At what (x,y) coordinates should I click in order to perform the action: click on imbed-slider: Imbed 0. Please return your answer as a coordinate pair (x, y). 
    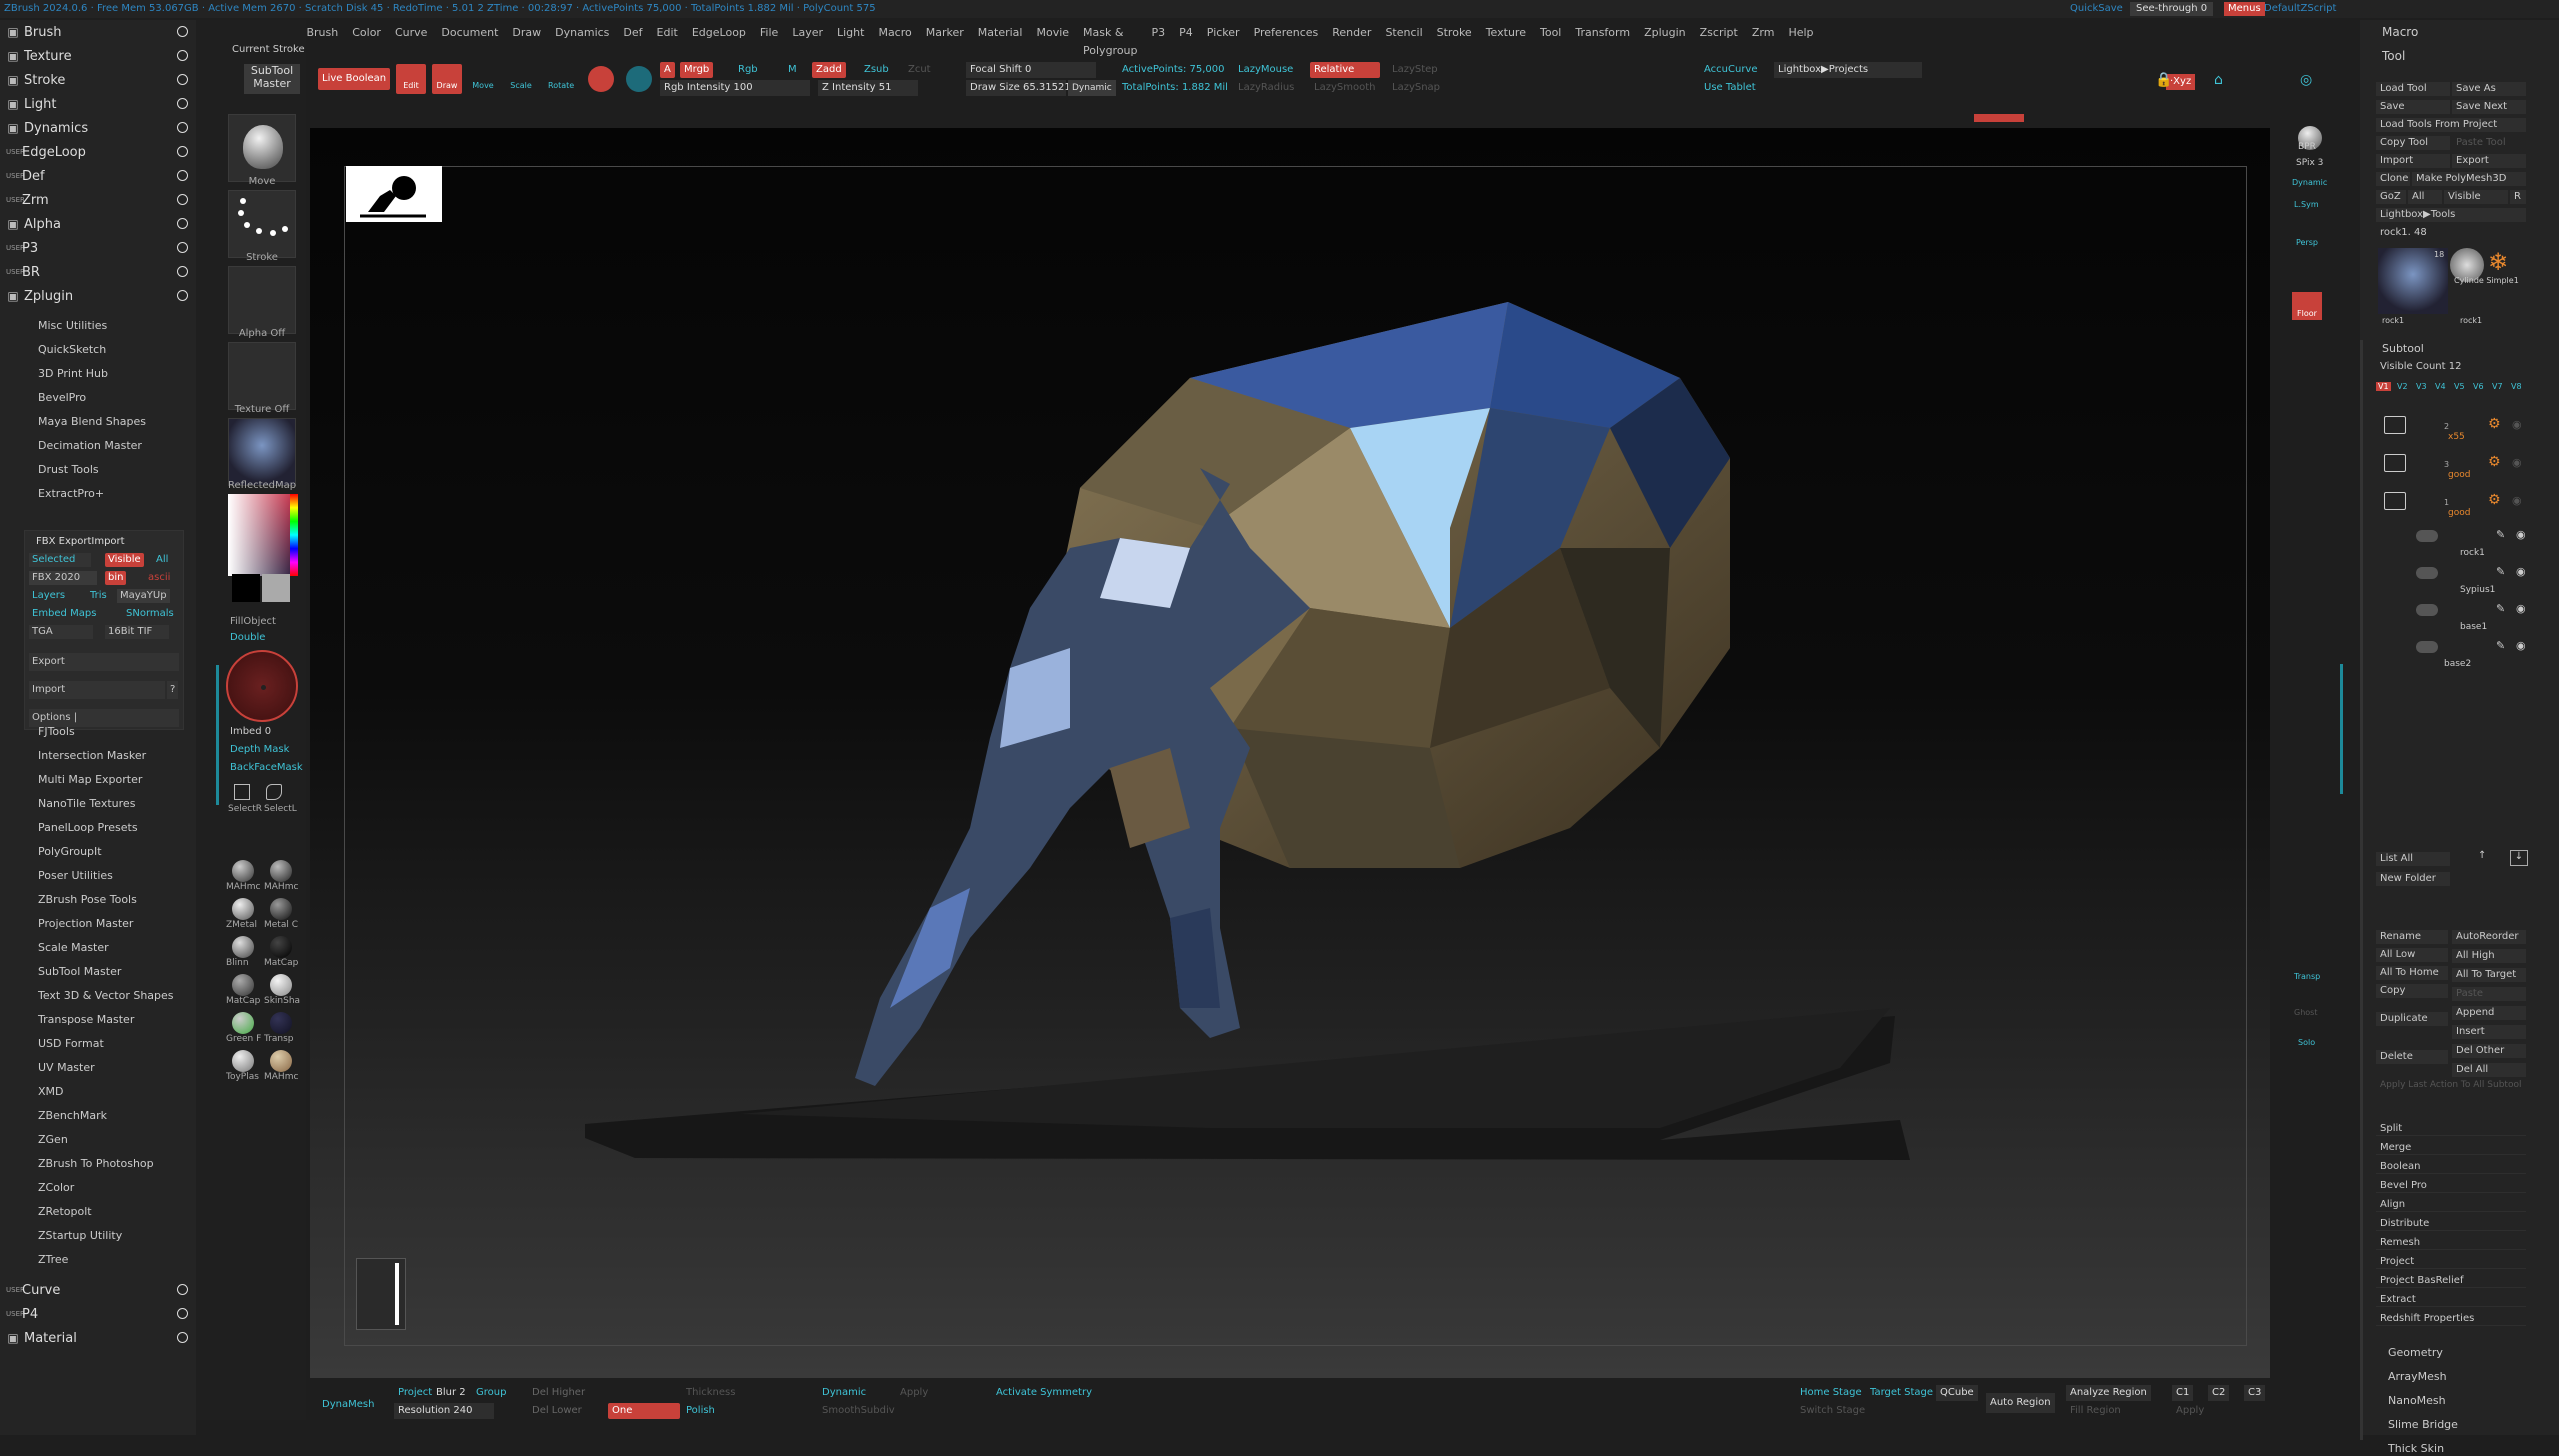
    Looking at the image, I should click on (250, 731).